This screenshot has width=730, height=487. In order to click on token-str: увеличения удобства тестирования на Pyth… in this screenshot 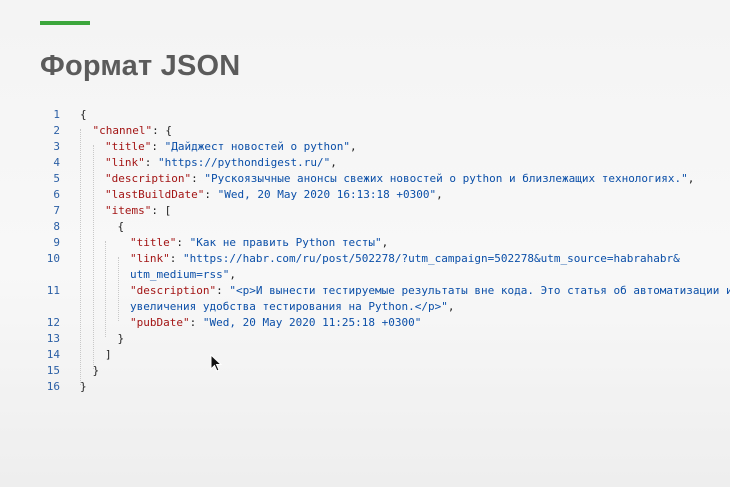, I will do `click(289, 306)`.